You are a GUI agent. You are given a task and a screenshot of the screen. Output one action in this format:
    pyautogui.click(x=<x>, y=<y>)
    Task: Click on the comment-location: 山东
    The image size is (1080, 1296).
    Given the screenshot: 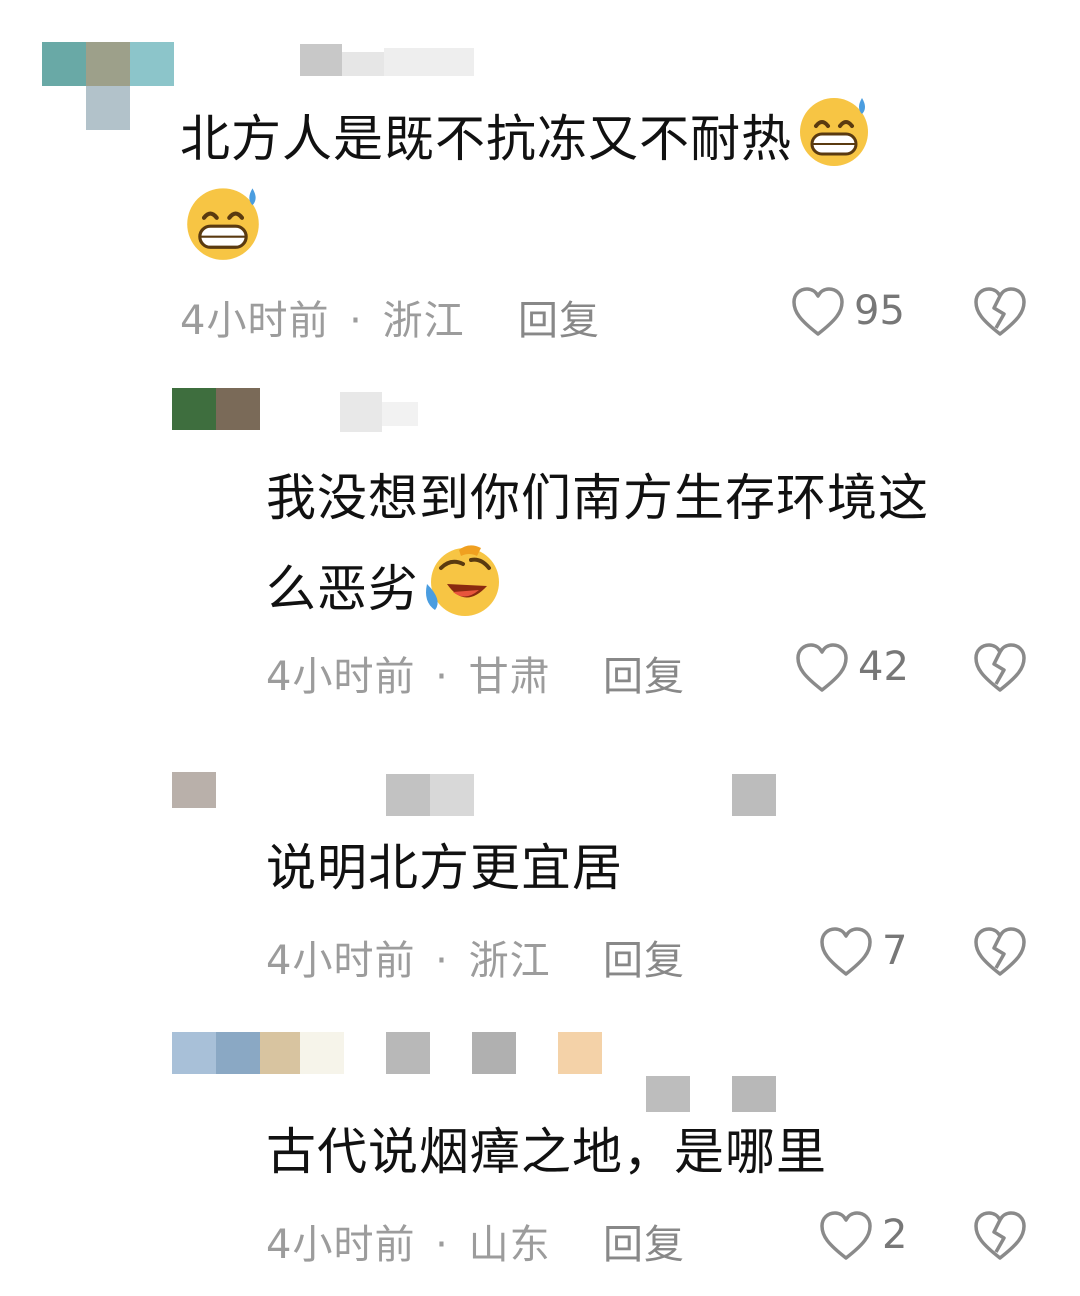 What is the action you would take?
    pyautogui.click(x=509, y=1245)
    